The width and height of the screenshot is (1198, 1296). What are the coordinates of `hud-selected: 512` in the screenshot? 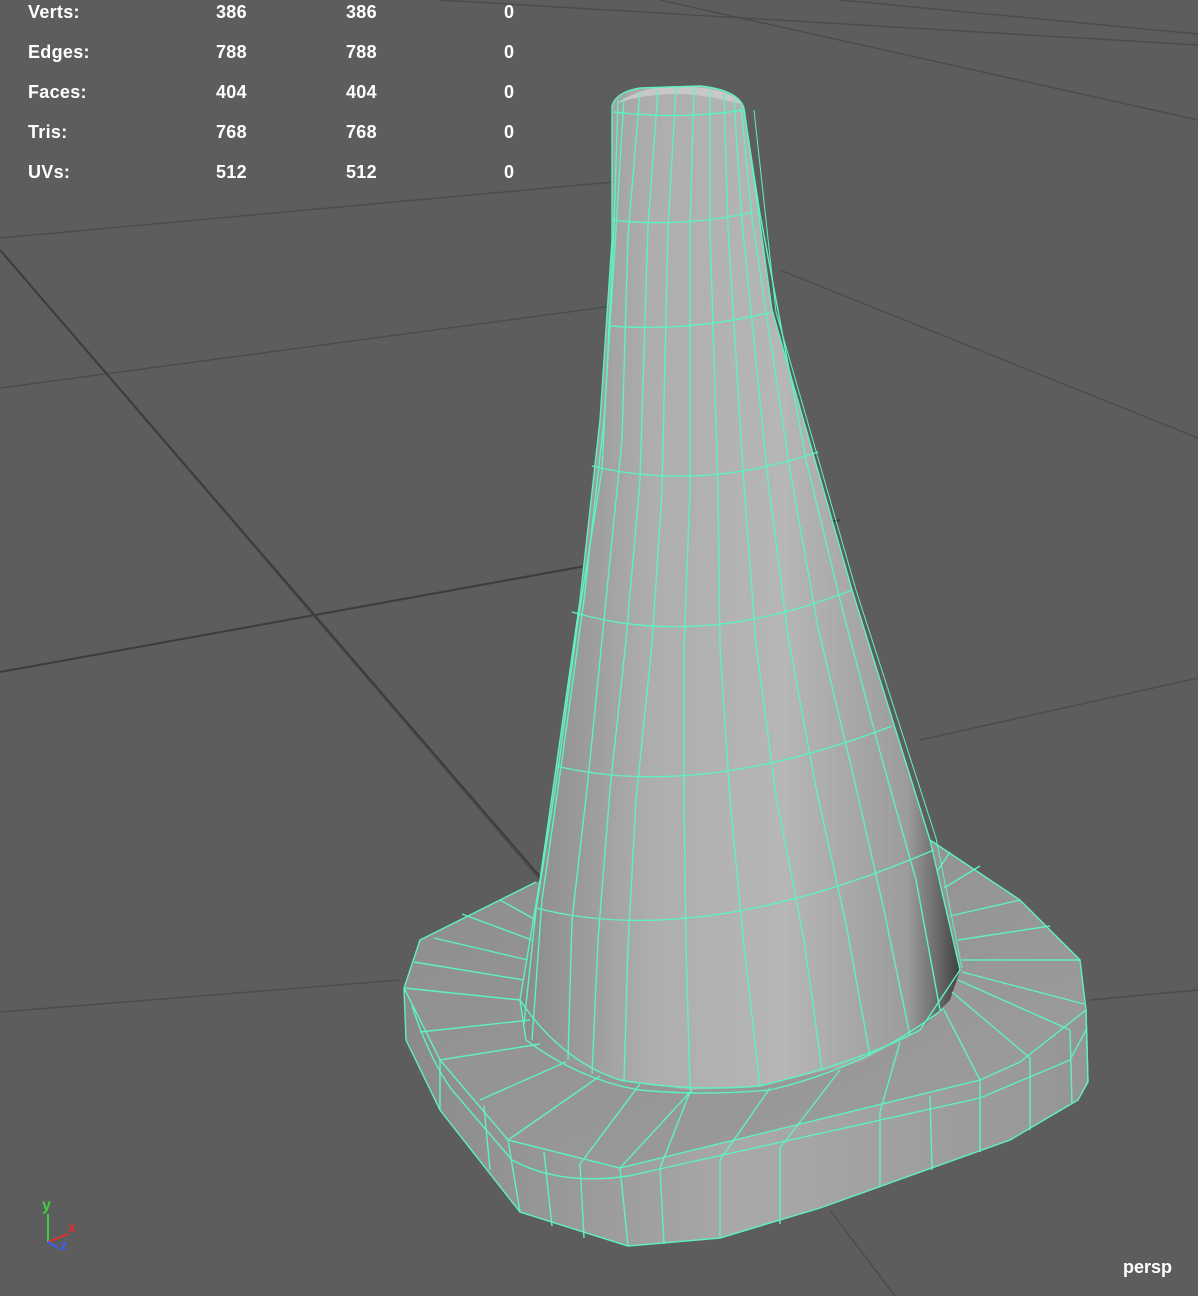 It's located at (361, 172).